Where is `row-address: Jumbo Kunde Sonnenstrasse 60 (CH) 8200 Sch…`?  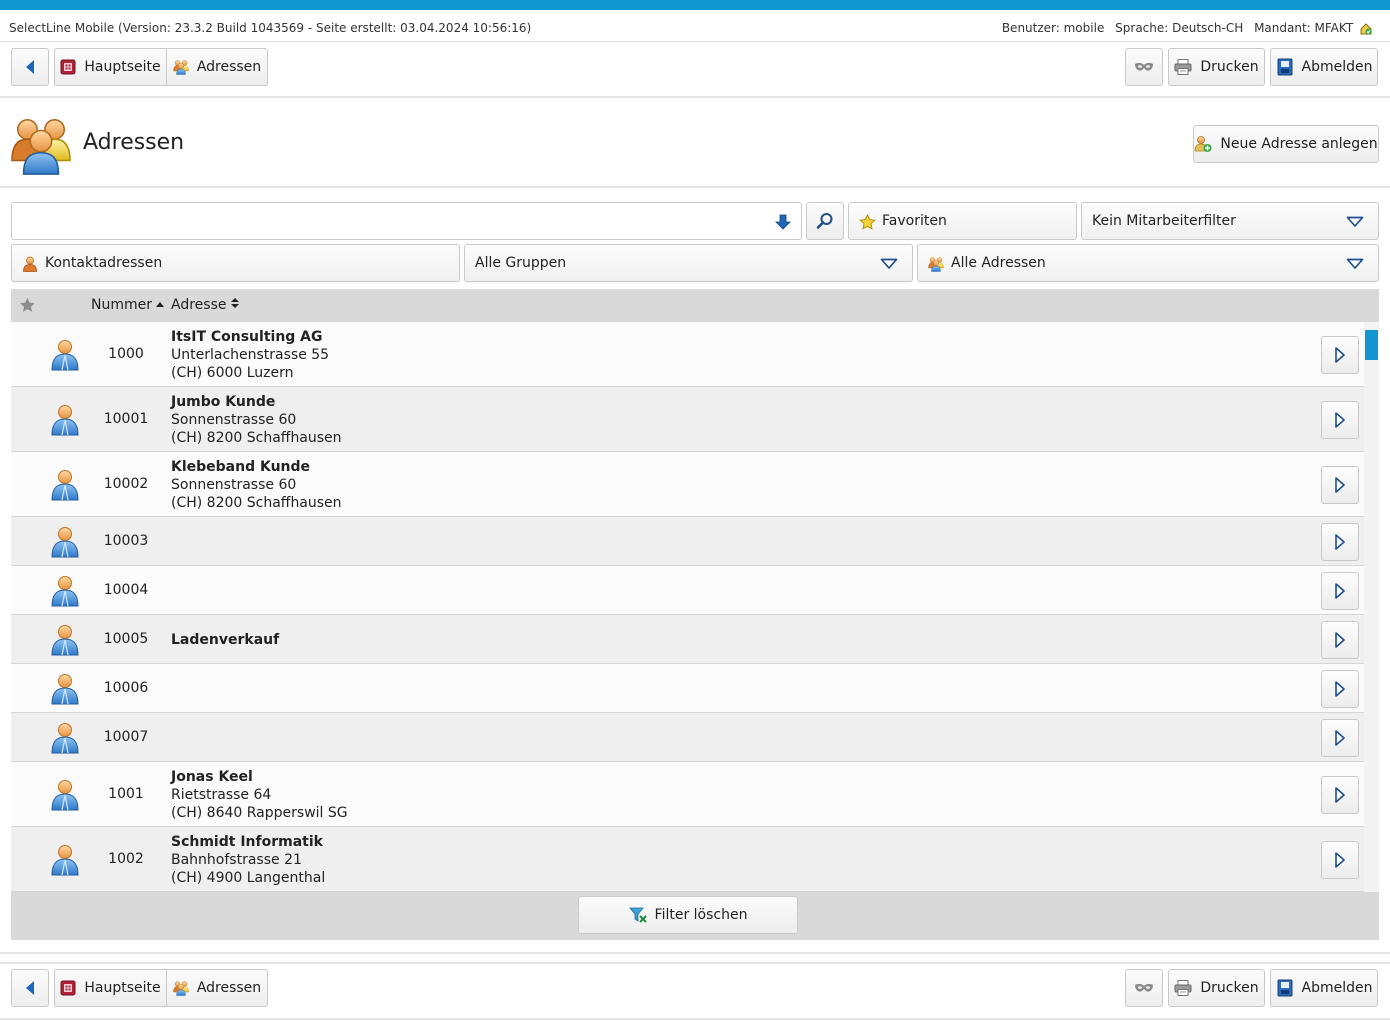
row-address: Jumbo Kunde Sonnenstrasse 60 (CH) 8200 Sch… is located at coordinates (256, 420).